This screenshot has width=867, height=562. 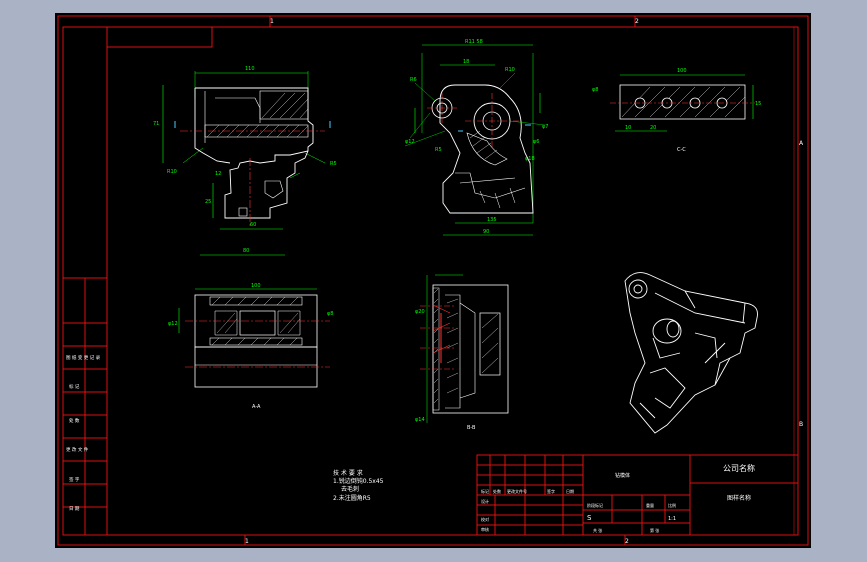 What do you see at coordinates (691, 353) in the screenshot?
I see `isometric-view` at bounding box center [691, 353].